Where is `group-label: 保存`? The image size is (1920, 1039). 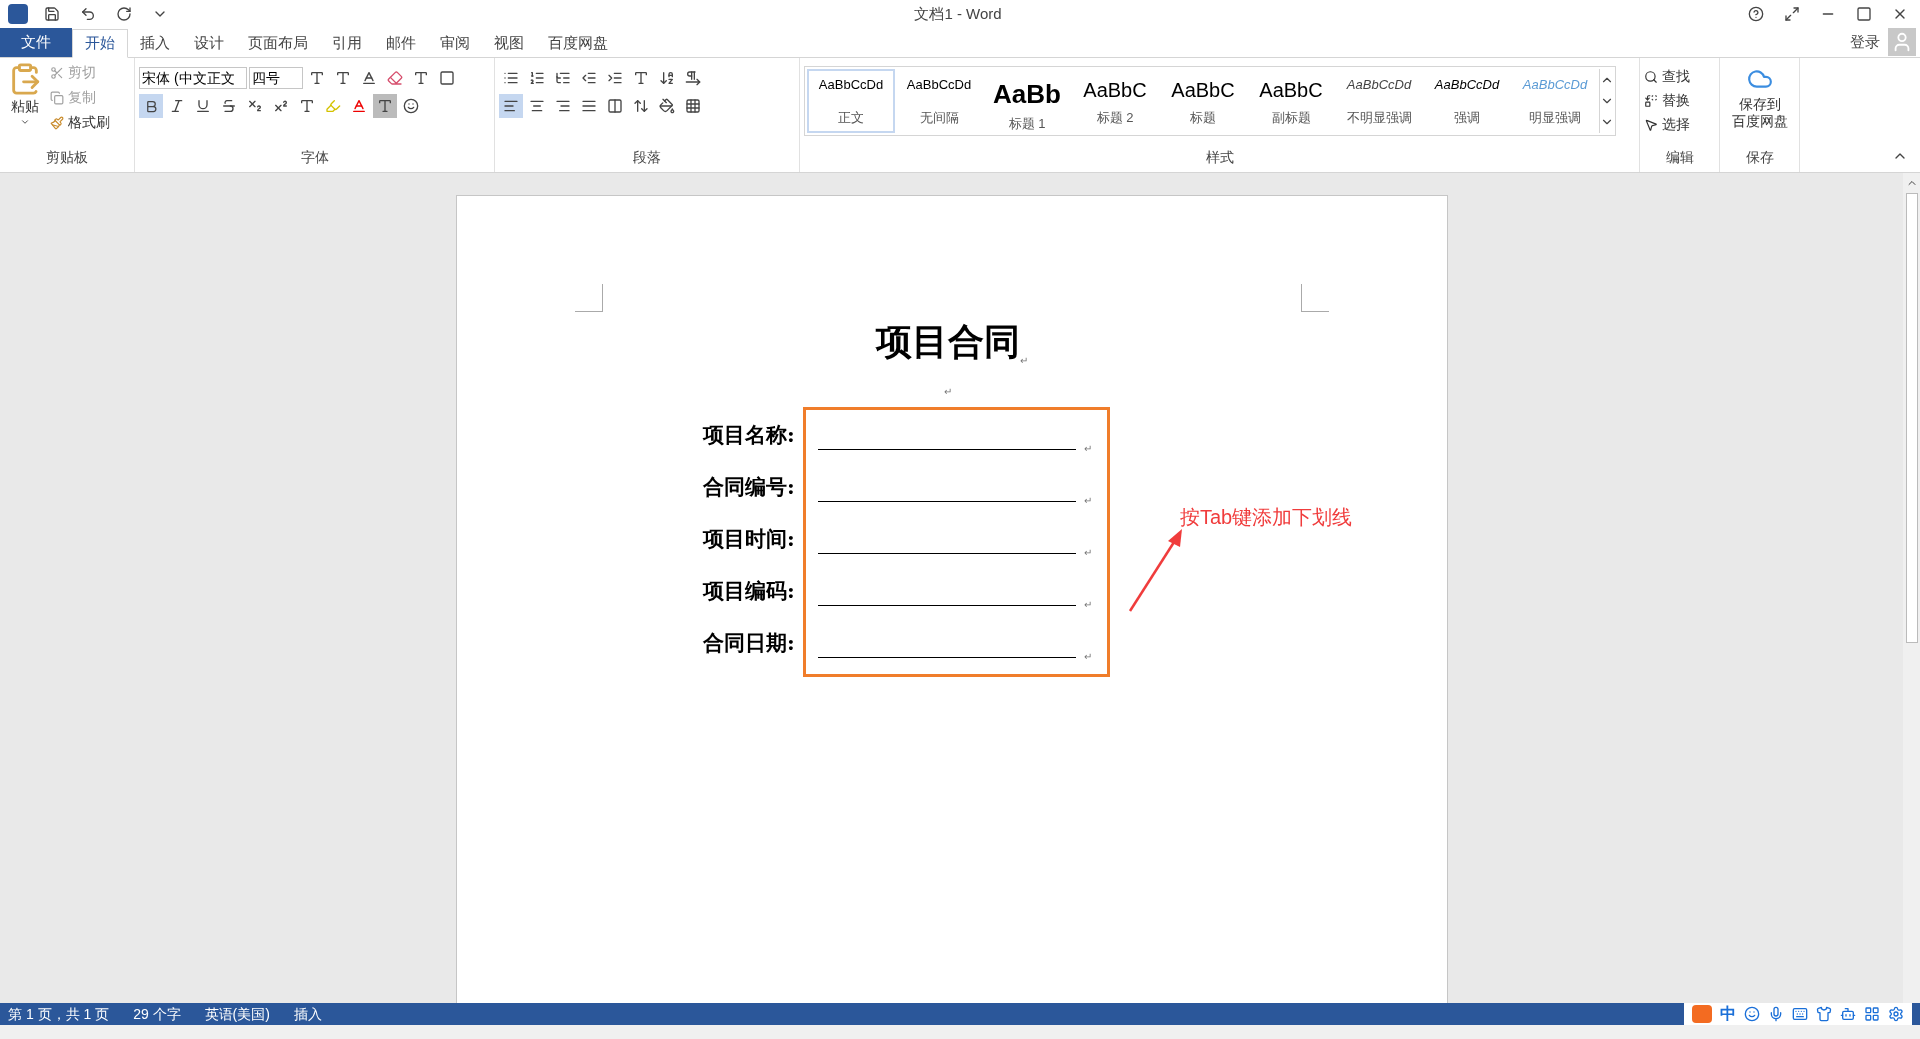 group-label: 保存 is located at coordinates (1759, 157).